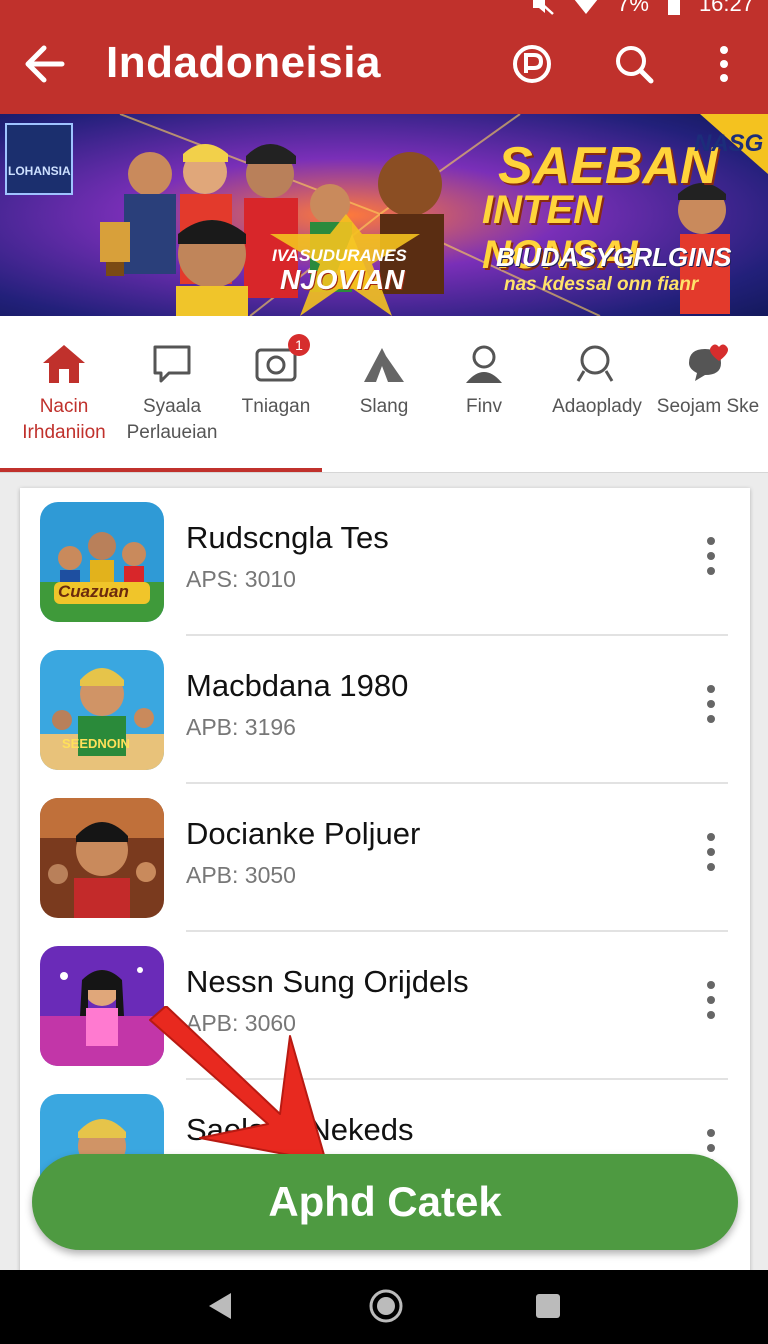 Image resolution: width=768 pixels, height=1344 pixels. What do you see at coordinates (542, 8) in the screenshot?
I see `mute-icon` at bounding box center [542, 8].